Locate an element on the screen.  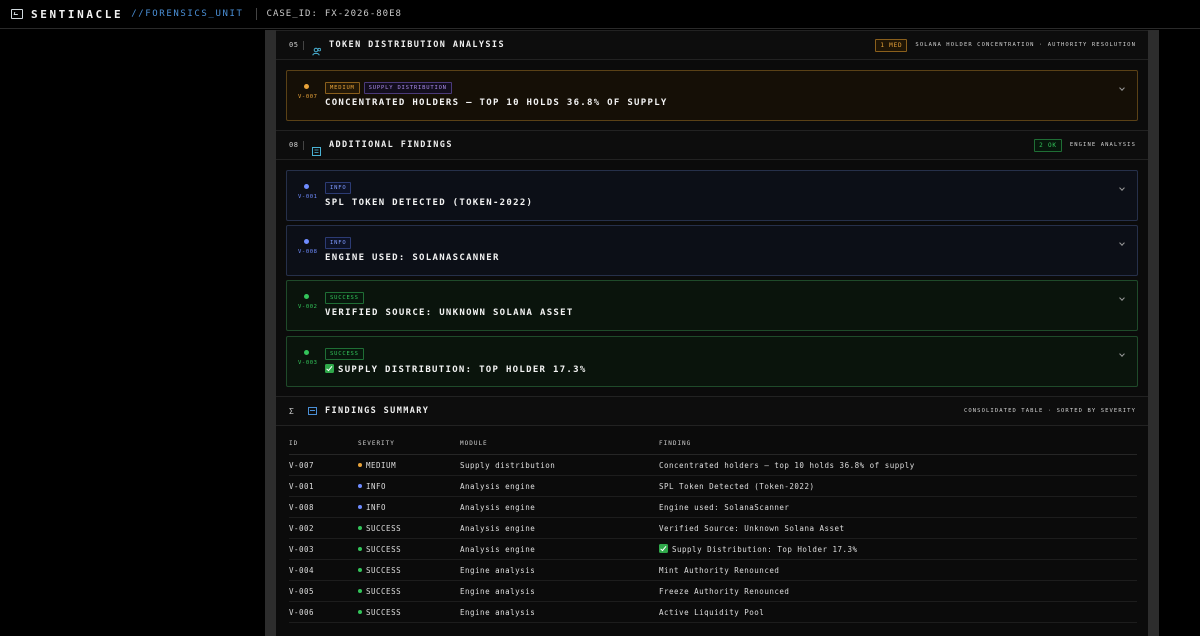
finding-title: VERIFIED SOURCE: UNKNOWN SOLANA ASSET is located at coordinates (449, 313).